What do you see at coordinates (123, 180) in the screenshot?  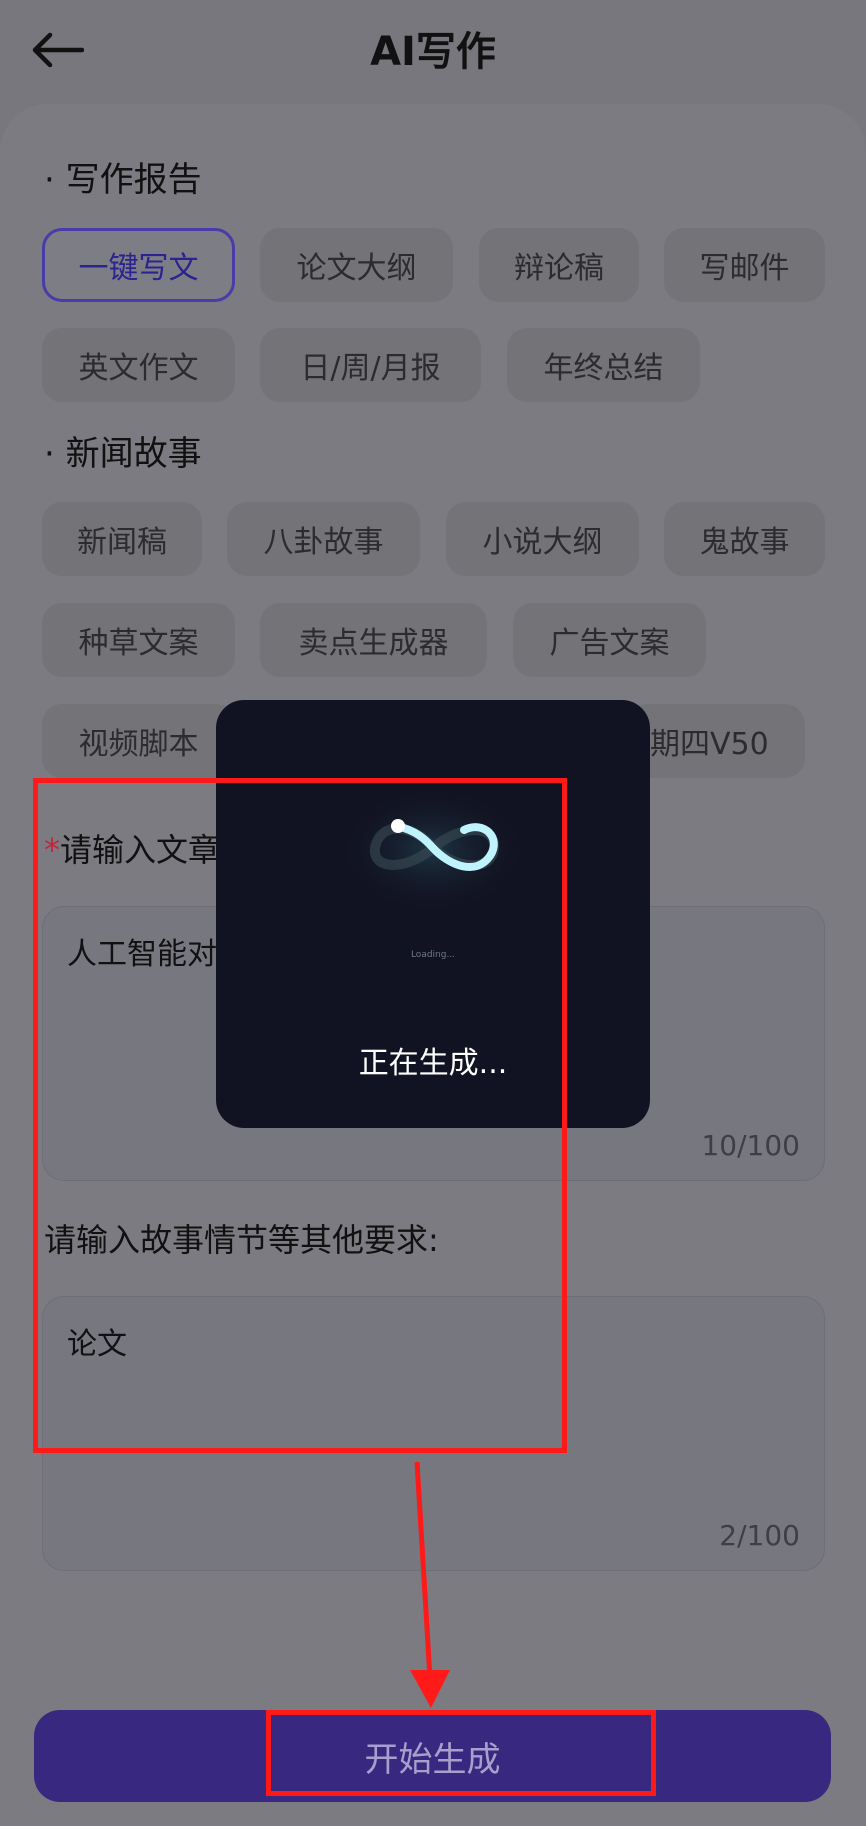 I see `section-title-writing-report: · 写作报告` at bounding box center [123, 180].